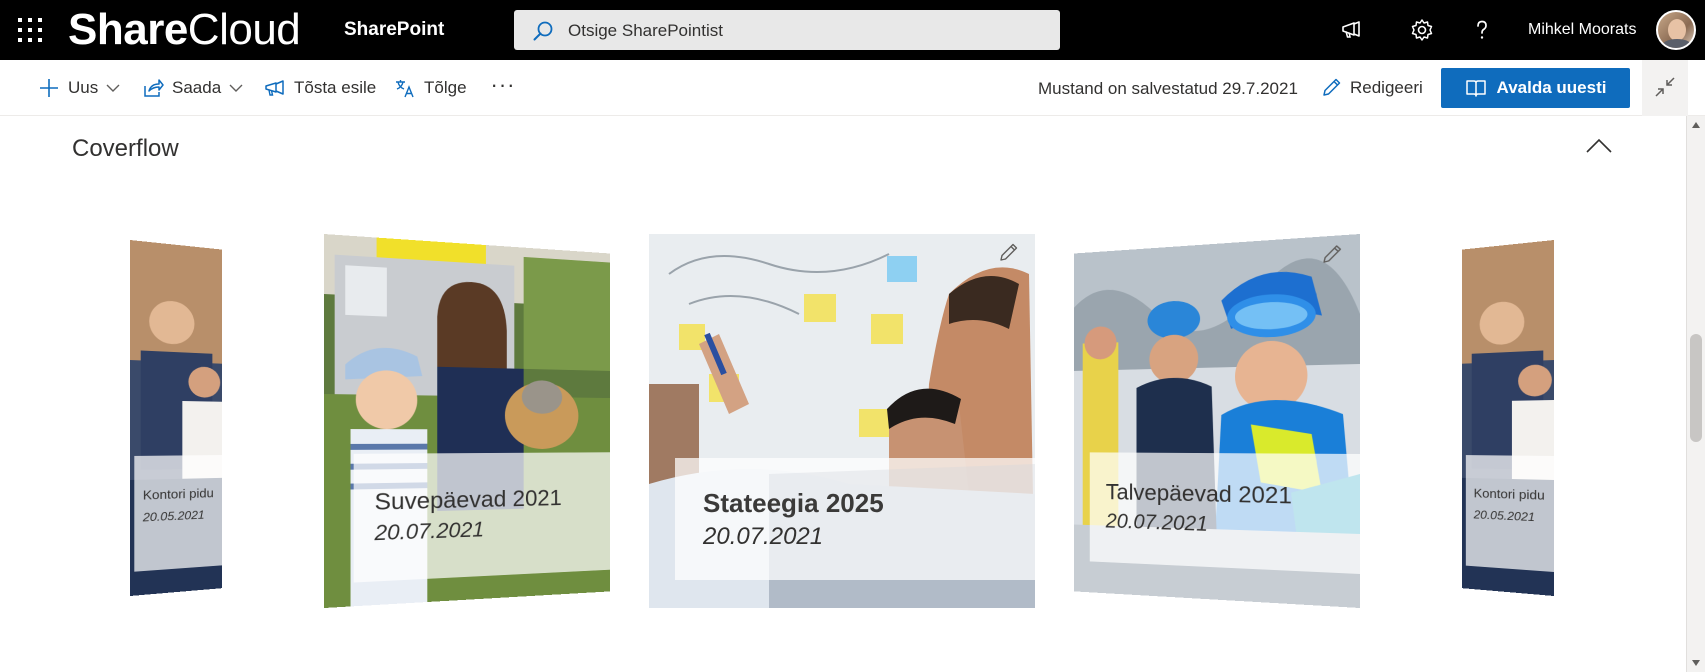 This screenshot has height=672, width=1705. Describe the element at coordinates (445, 87) in the screenshot. I see `translate-label: Tõlge` at that location.